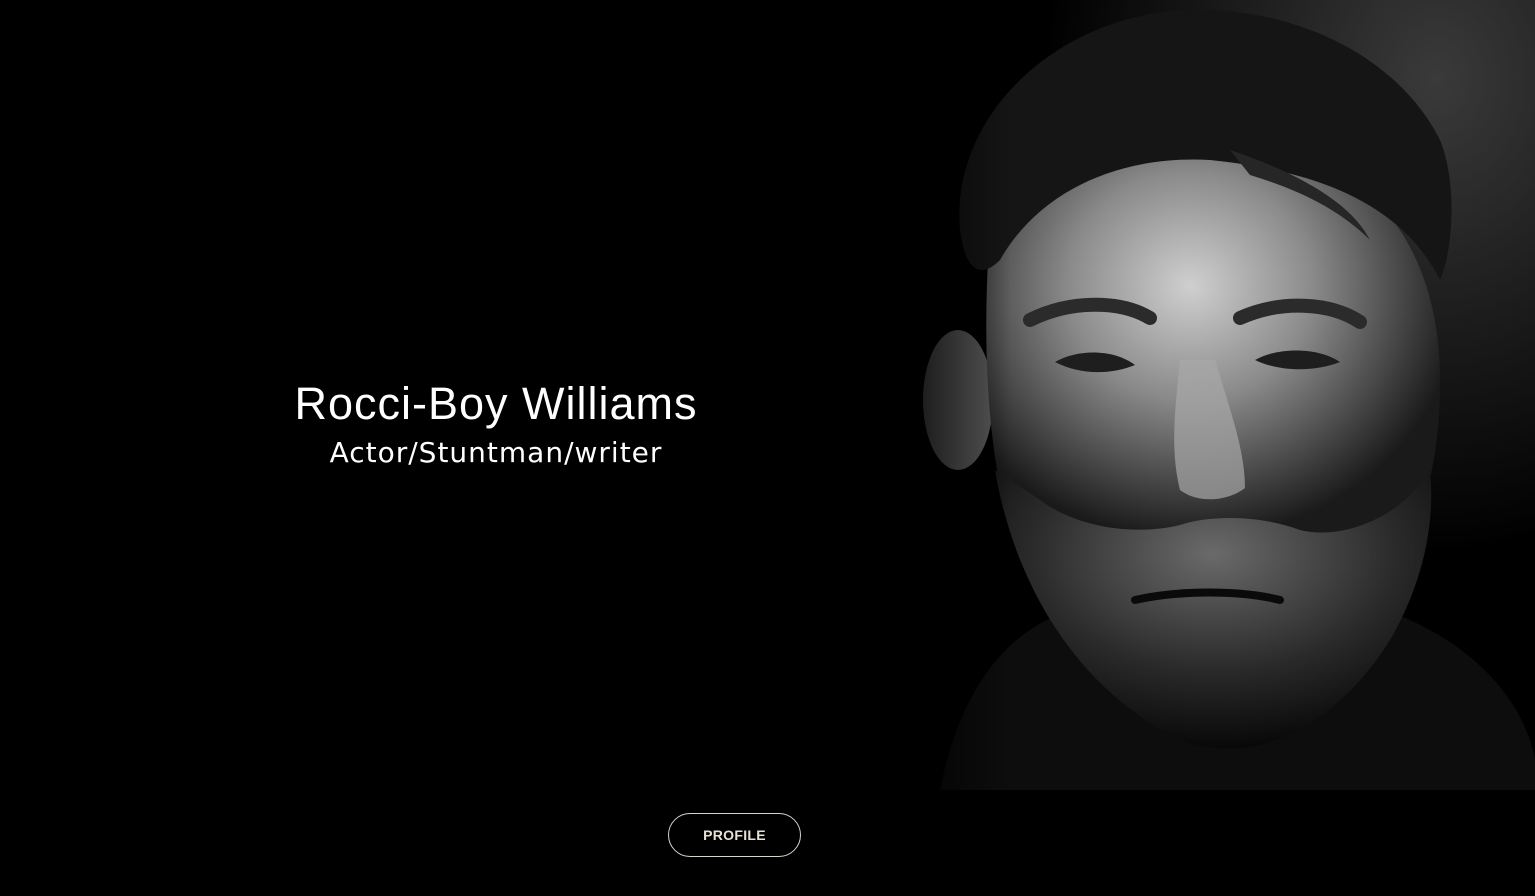 Image resolution: width=1535 pixels, height=896 pixels. I want to click on hero-title-block: Rocci-Boy Williams Actor/Stuntman/writer, so click(496, 423).